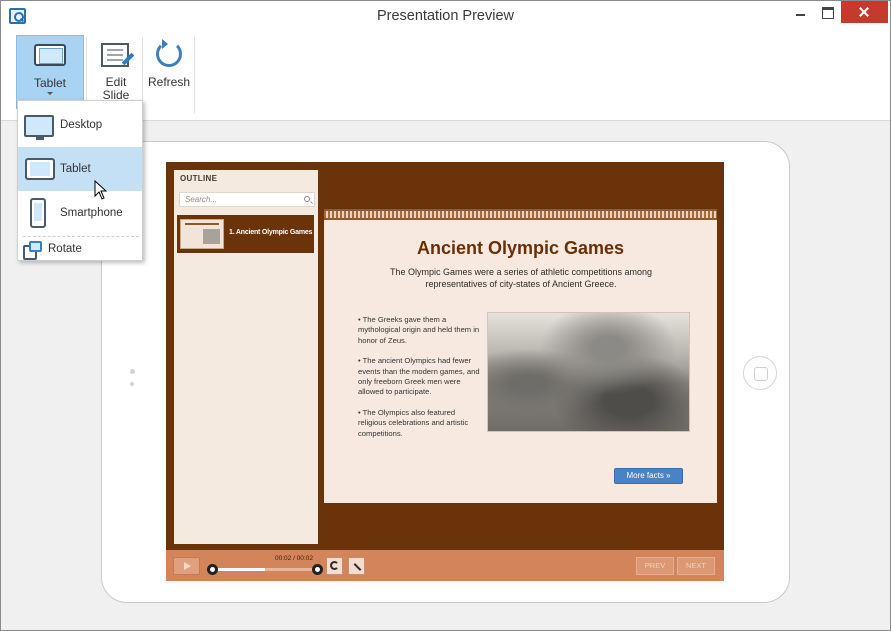  I want to click on seek-start-handle, so click(212, 569).